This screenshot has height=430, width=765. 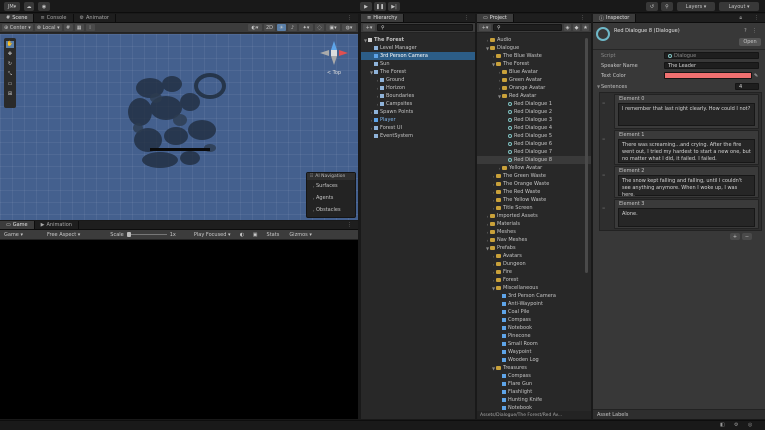 What do you see at coordinates (418, 88) in the screenshot?
I see `hierarchy-item: › Horizon` at bounding box center [418, 88].